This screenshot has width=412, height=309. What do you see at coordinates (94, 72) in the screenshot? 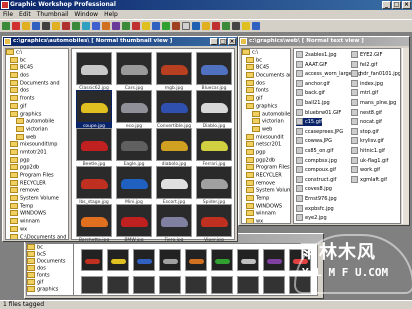
I see `thumbnail: Classic62.jpg` at bounding box center [94, 72].